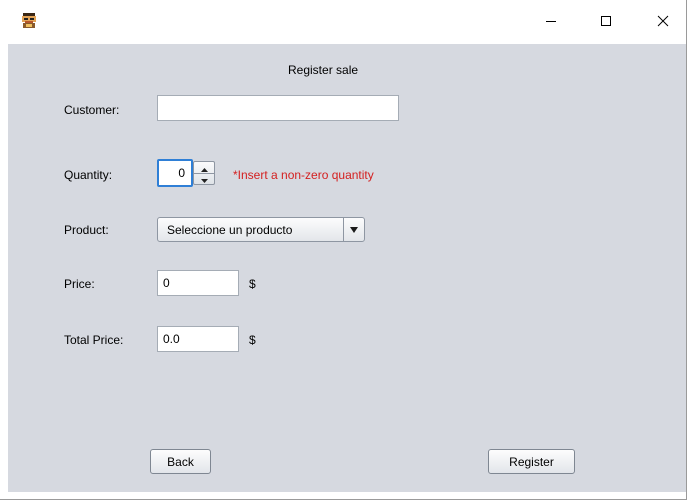 The height and width of the screenshot is (500, 687). Describe the element at coordinates (94, 340) in the screenshot. I see `total-price-label: Total Price:` at that location.